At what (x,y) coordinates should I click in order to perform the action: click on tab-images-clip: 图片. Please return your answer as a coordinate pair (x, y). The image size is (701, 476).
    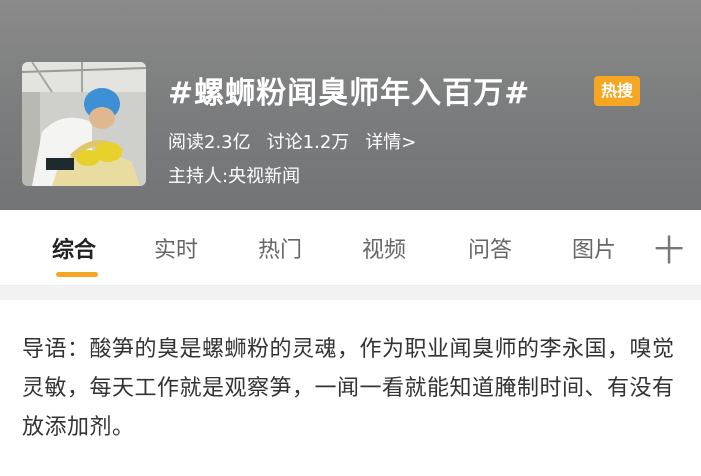
    Looking at the image, I should click on (596, 248).